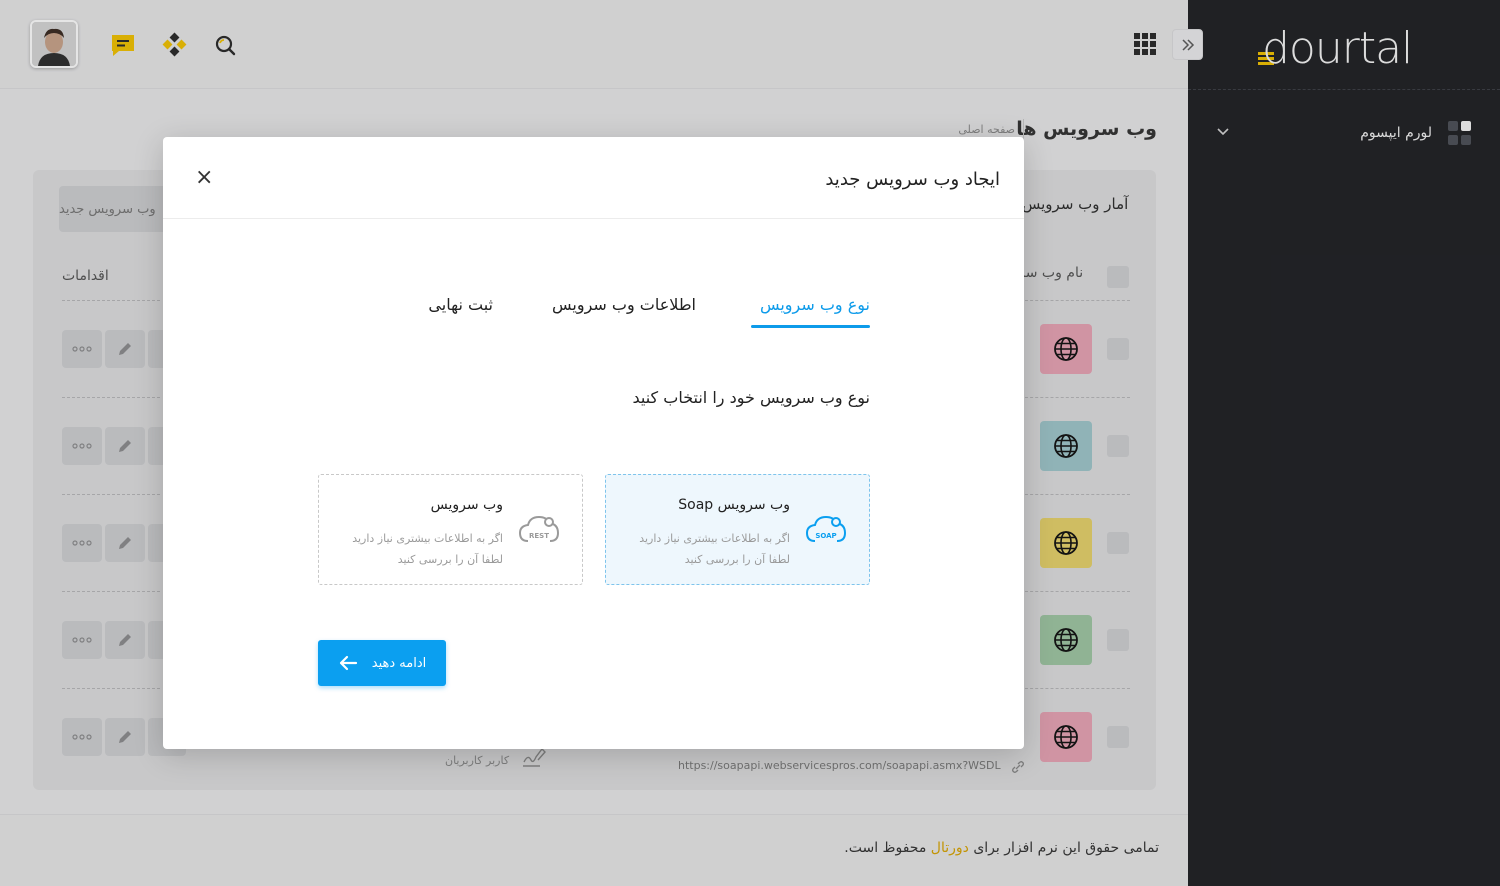  I want to click on double-chevron-icon, so click(1187, 44).